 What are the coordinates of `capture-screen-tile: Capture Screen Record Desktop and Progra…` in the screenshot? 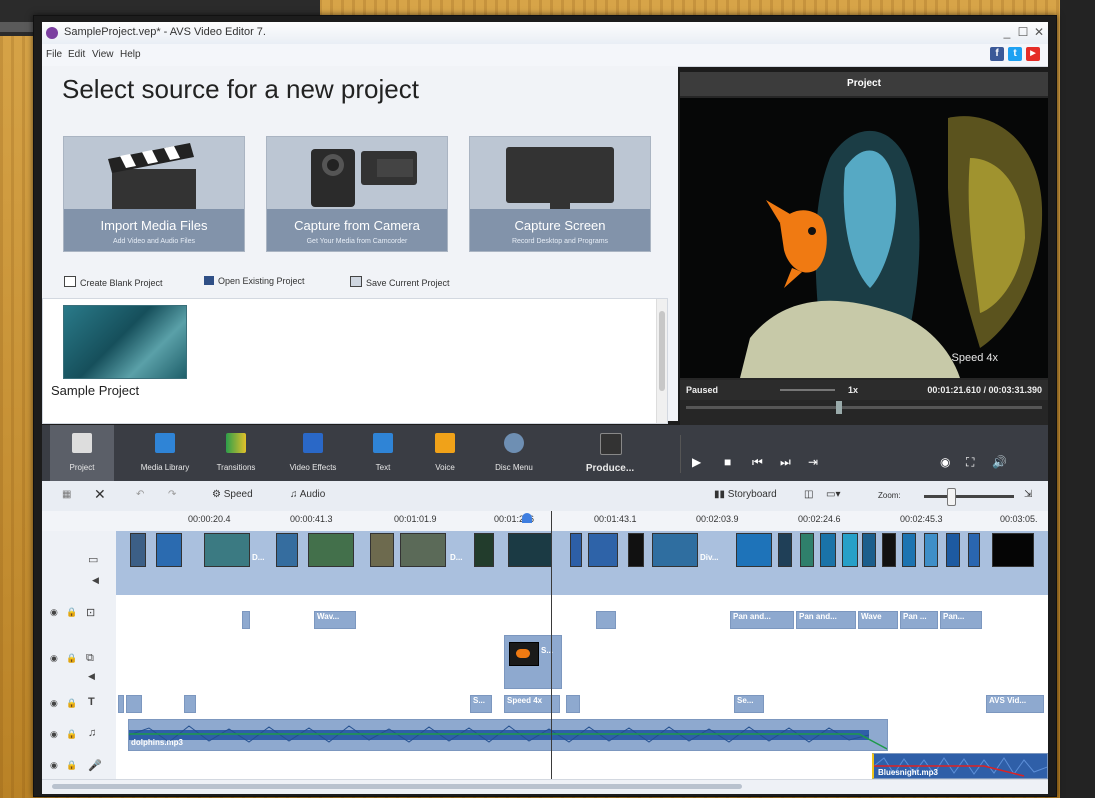 It's located at (560, 194).